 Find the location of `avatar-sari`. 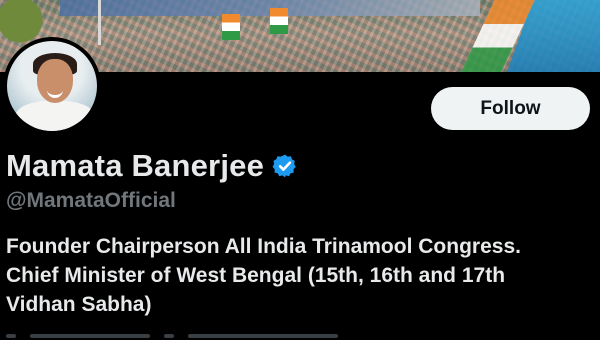

avatar-sari is located at coordinates (55, 116).